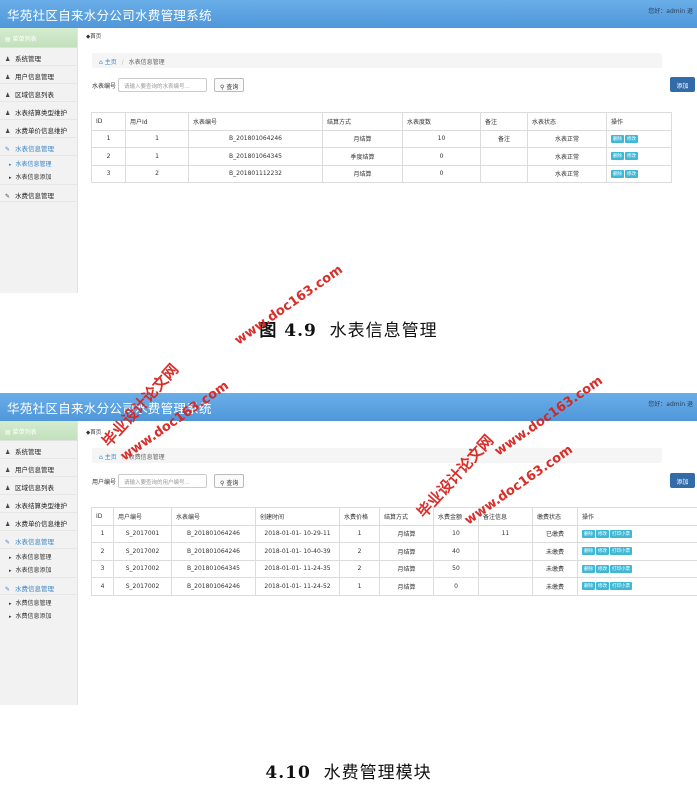 The height and width of the screenshot is (803, 697). I want to click on search-icon: ⚲, so click(222, 483).